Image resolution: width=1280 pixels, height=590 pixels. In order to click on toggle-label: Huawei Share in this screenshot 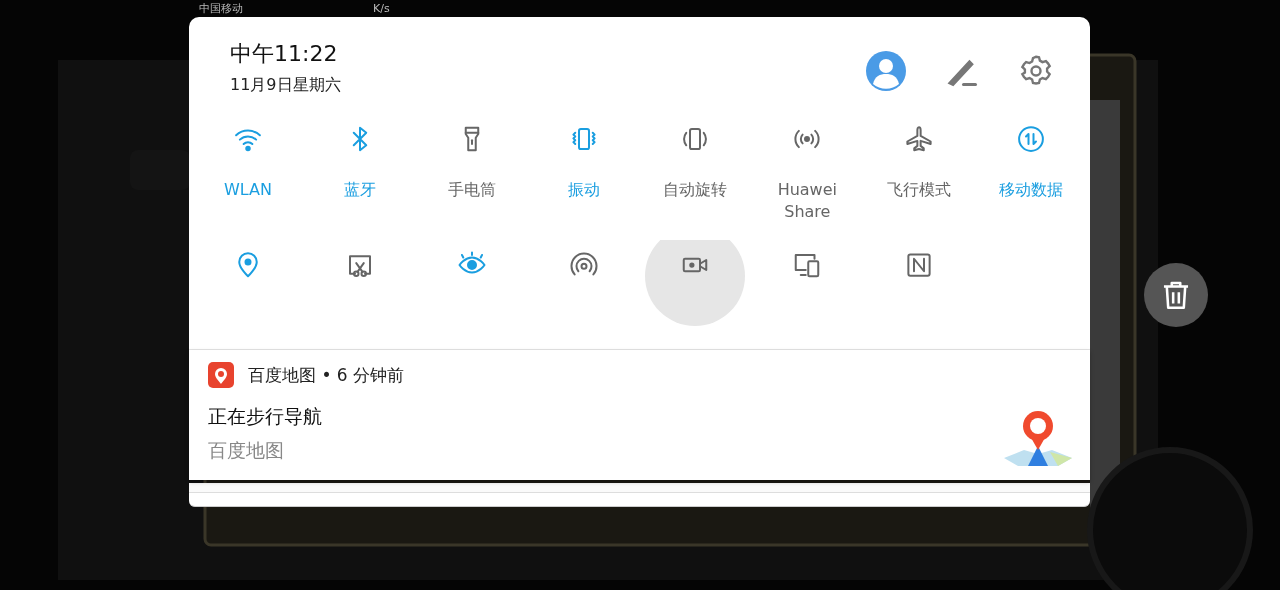, I will do `click(807, 201)`.